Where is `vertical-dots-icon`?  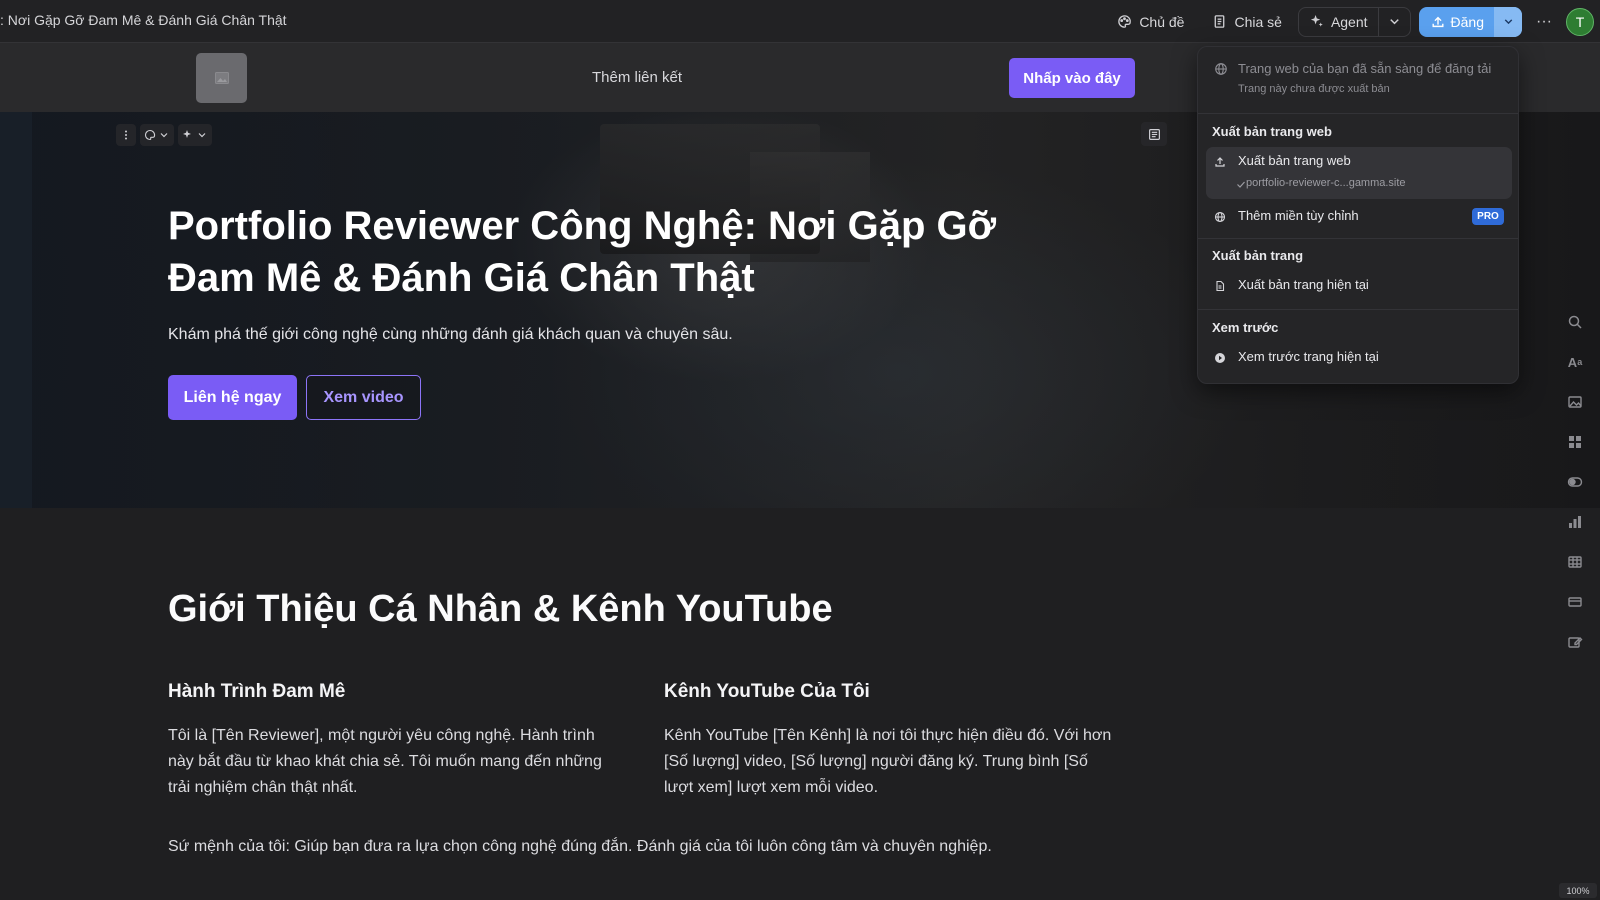 vertical-dots-icon is located at coordinates (126, 135).